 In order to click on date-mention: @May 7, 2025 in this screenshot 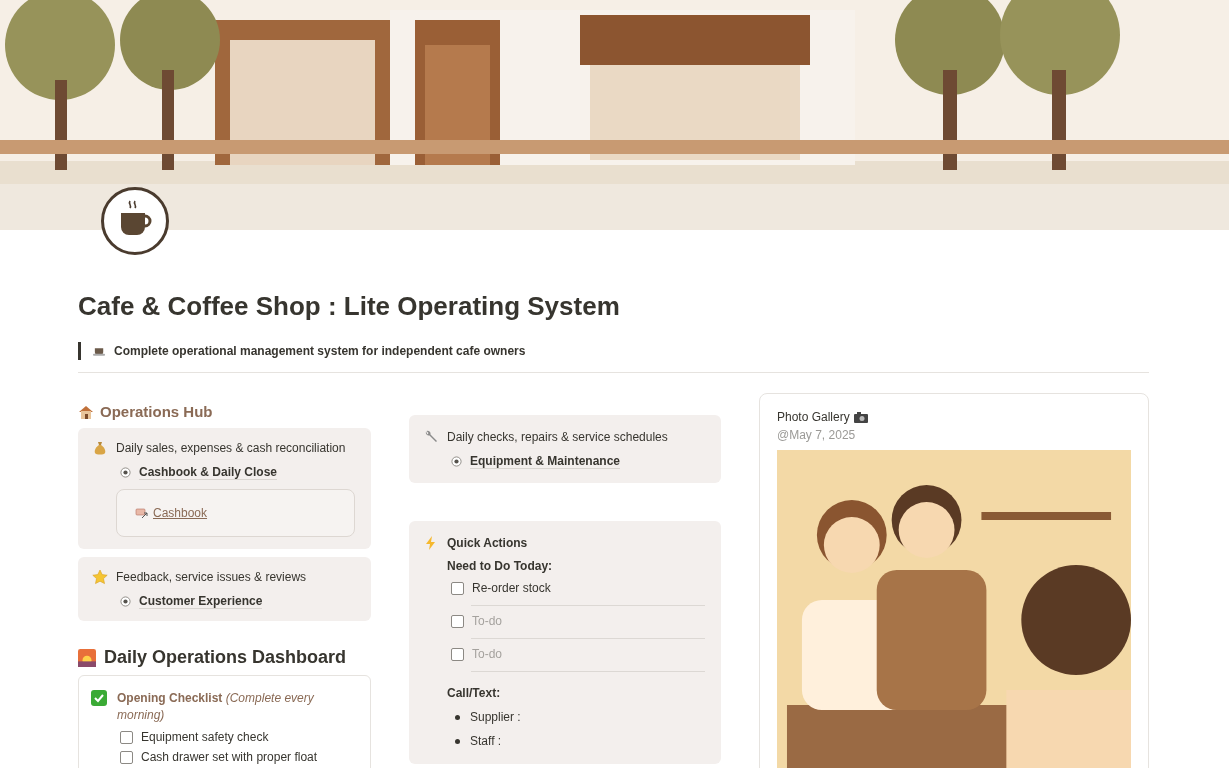, I will do `click(817, 435)`.